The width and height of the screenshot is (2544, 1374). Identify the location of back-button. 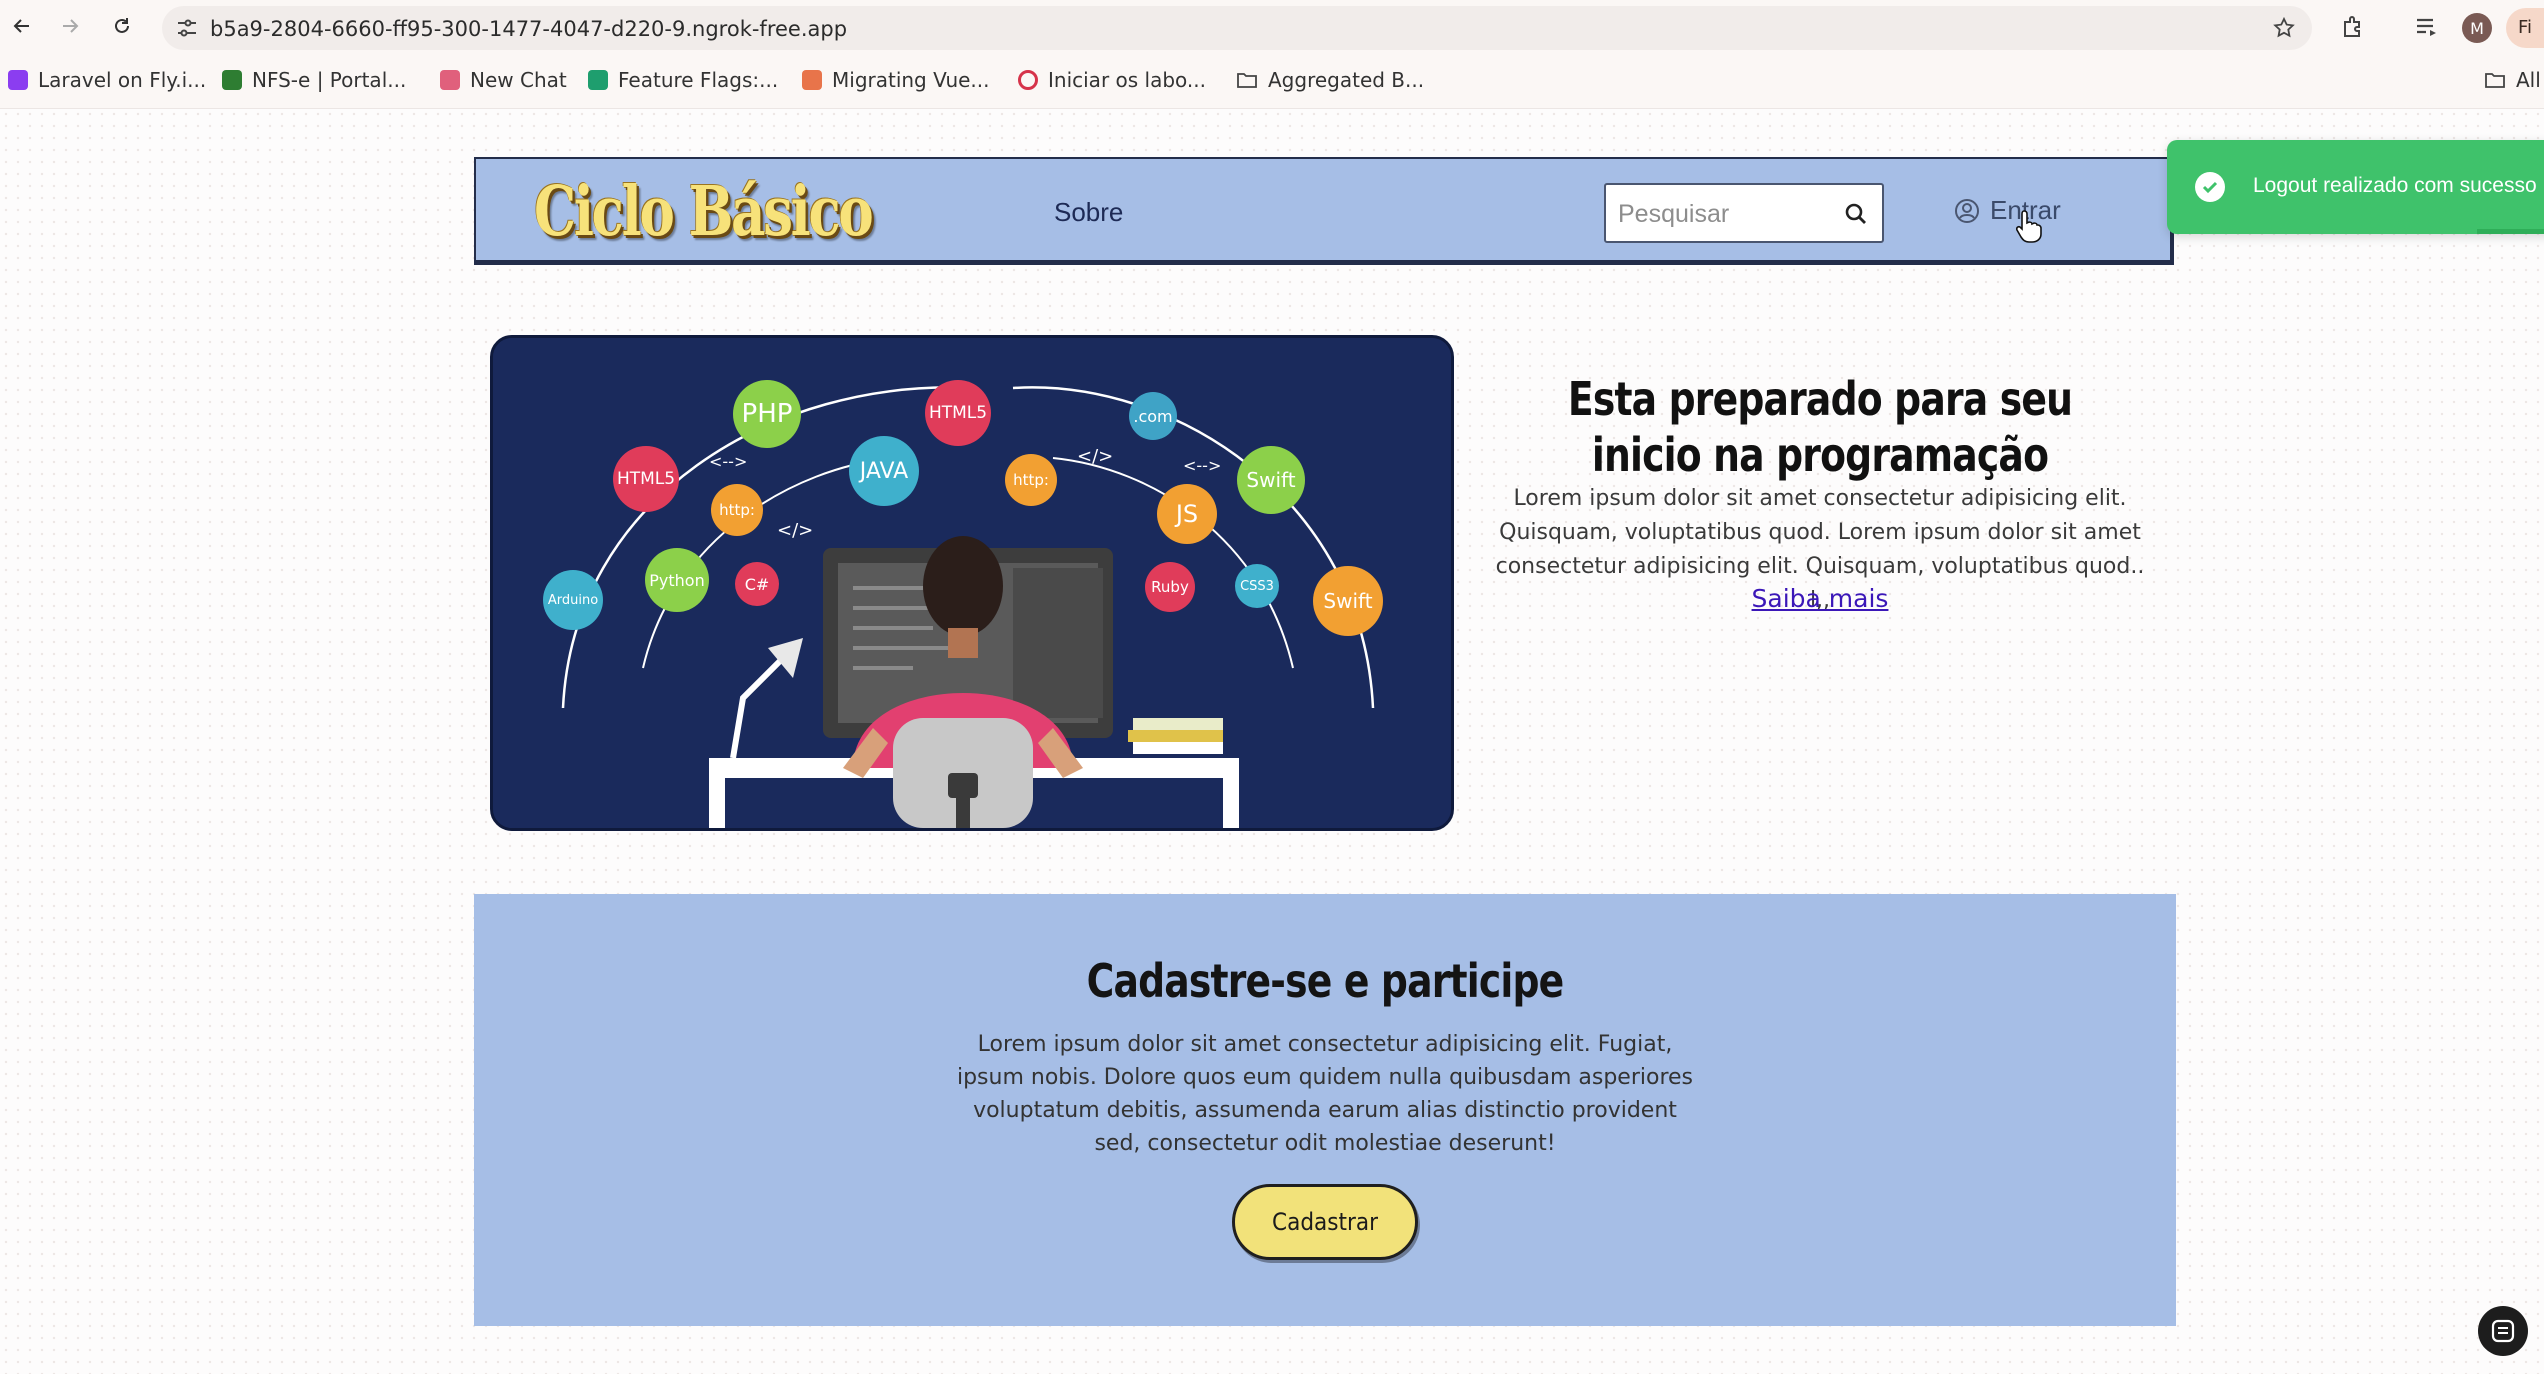
(22, 26).